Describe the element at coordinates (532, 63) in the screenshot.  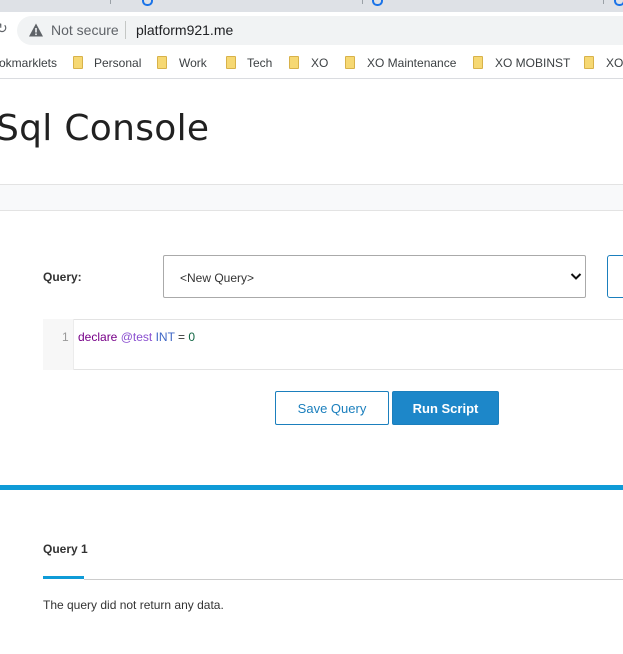
I see `bookmark-xo-mobinst: XO MOBINST` at that location.